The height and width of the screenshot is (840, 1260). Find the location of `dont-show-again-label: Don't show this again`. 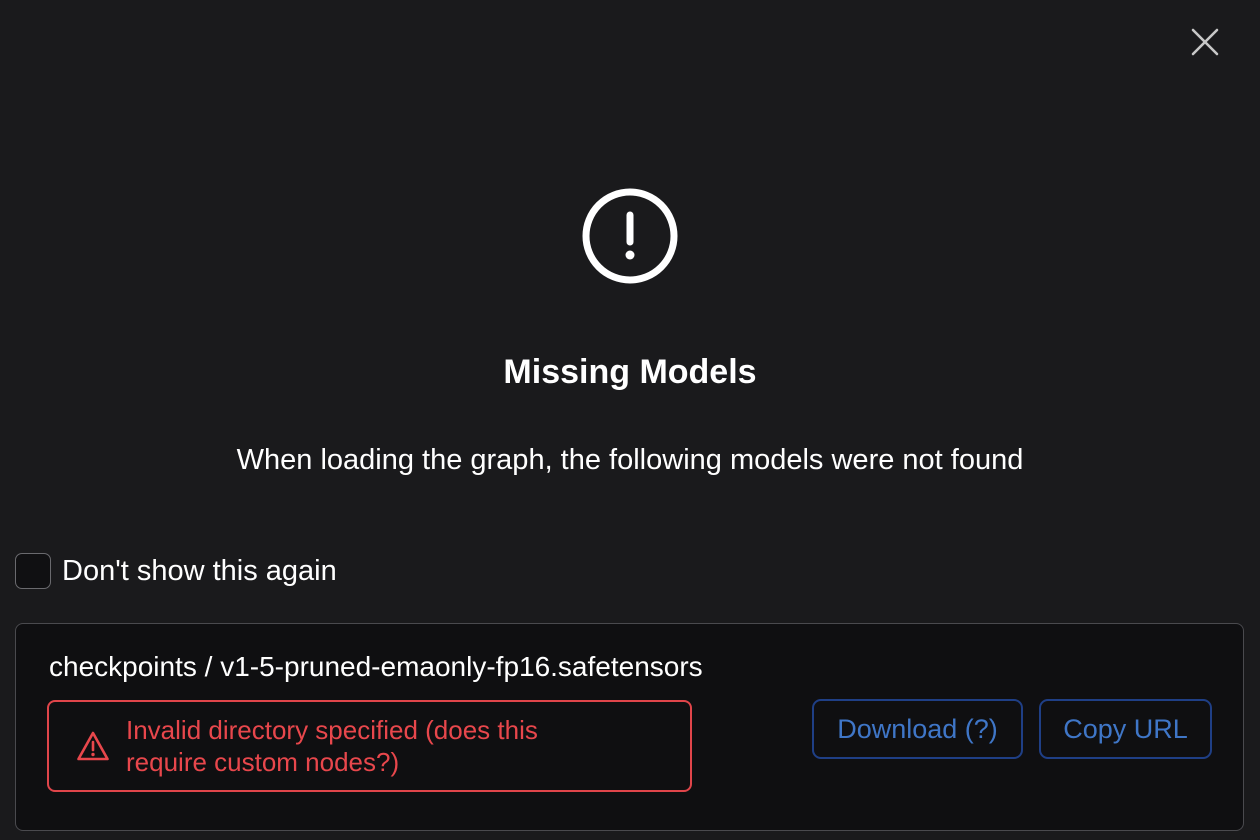

dont-show-again-label: Don't show this again is located at coordinates (199, 571).